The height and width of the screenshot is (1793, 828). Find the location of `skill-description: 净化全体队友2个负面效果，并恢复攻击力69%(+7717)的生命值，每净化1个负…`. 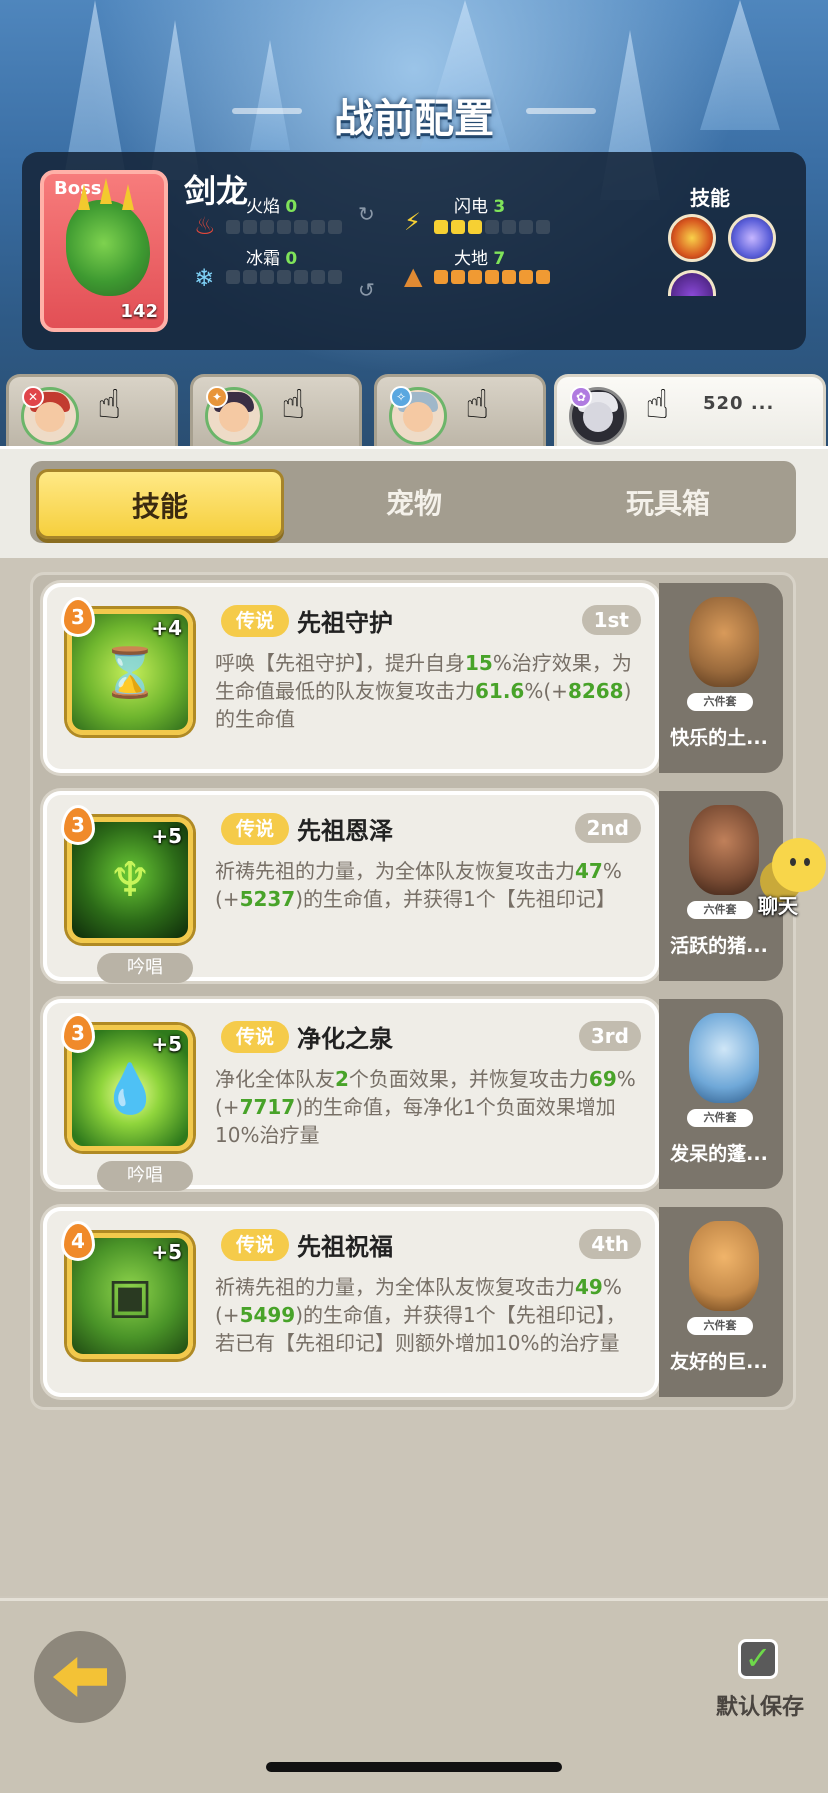

skill-description: 净化全体队友2个负面效果，并恢复攻击力69%(+7717)的生命值，每净化1个负… is located at coordinates (427, 1107).